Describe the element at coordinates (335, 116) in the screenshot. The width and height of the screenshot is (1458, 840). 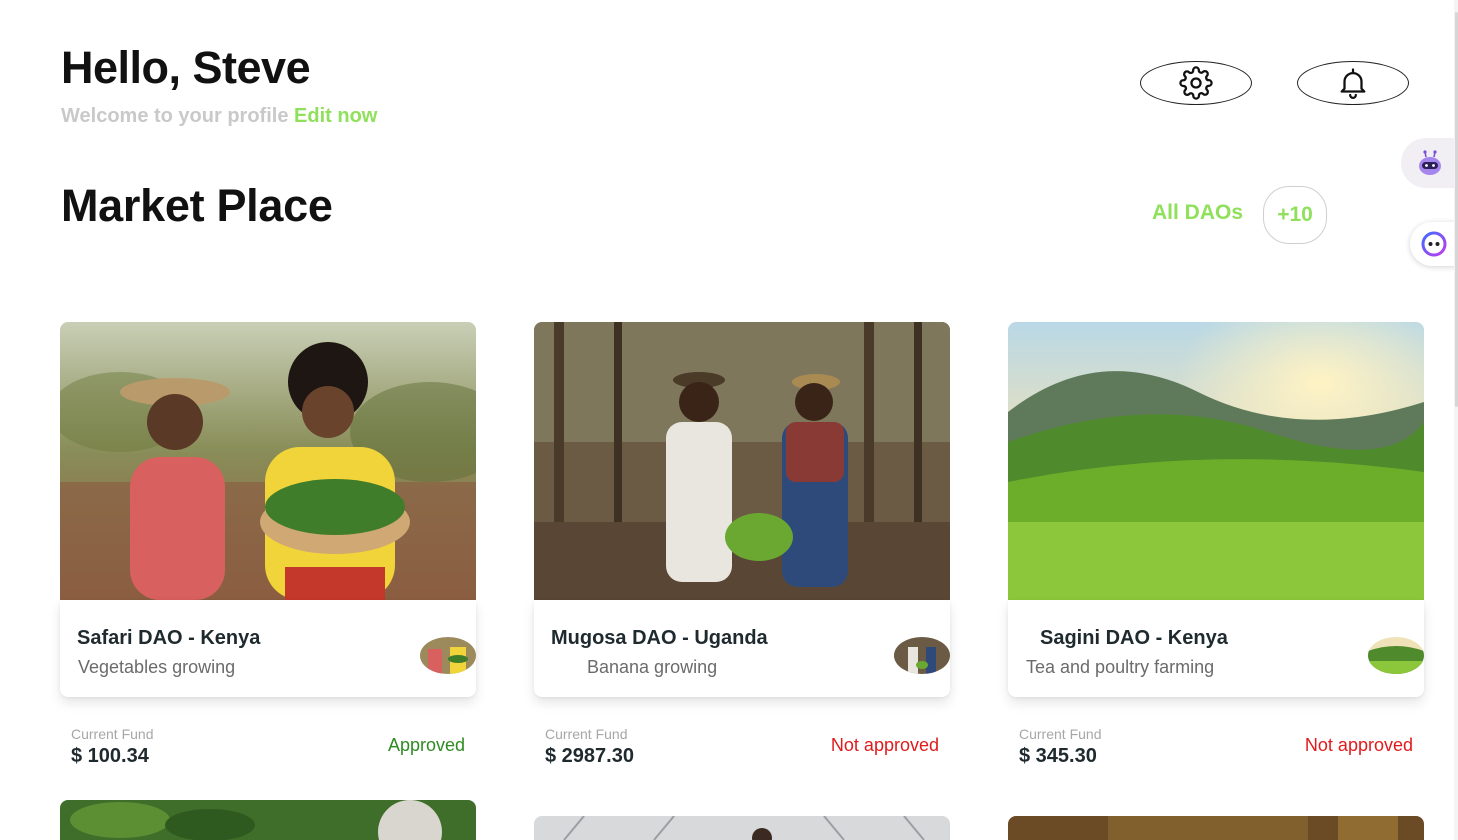
I see `edit-profile-link: Edit now` at that location.